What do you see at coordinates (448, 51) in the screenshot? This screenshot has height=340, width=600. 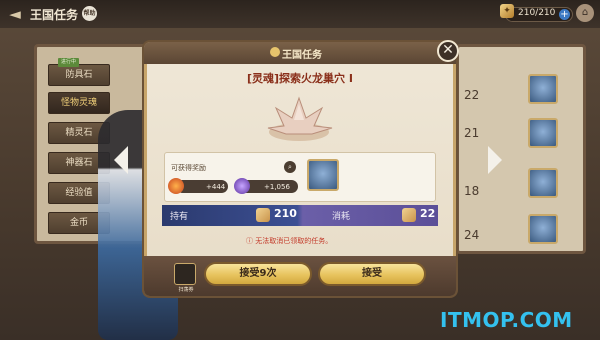 I see `close-button: ✕` at bounding box center [448, 51].